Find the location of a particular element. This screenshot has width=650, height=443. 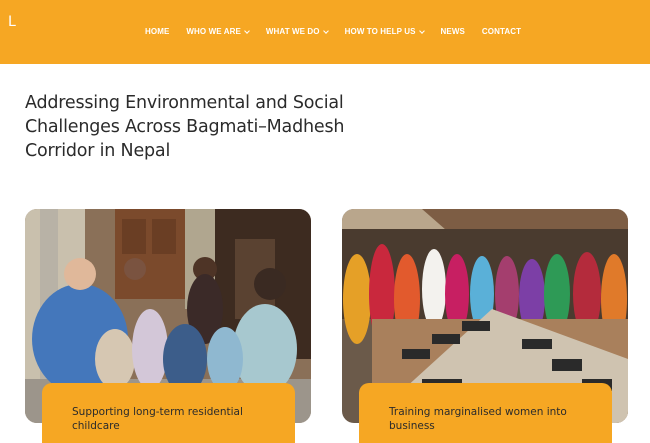

nav-what-we-do-label: WHAT WE DO is located at coordinates (292, 31).